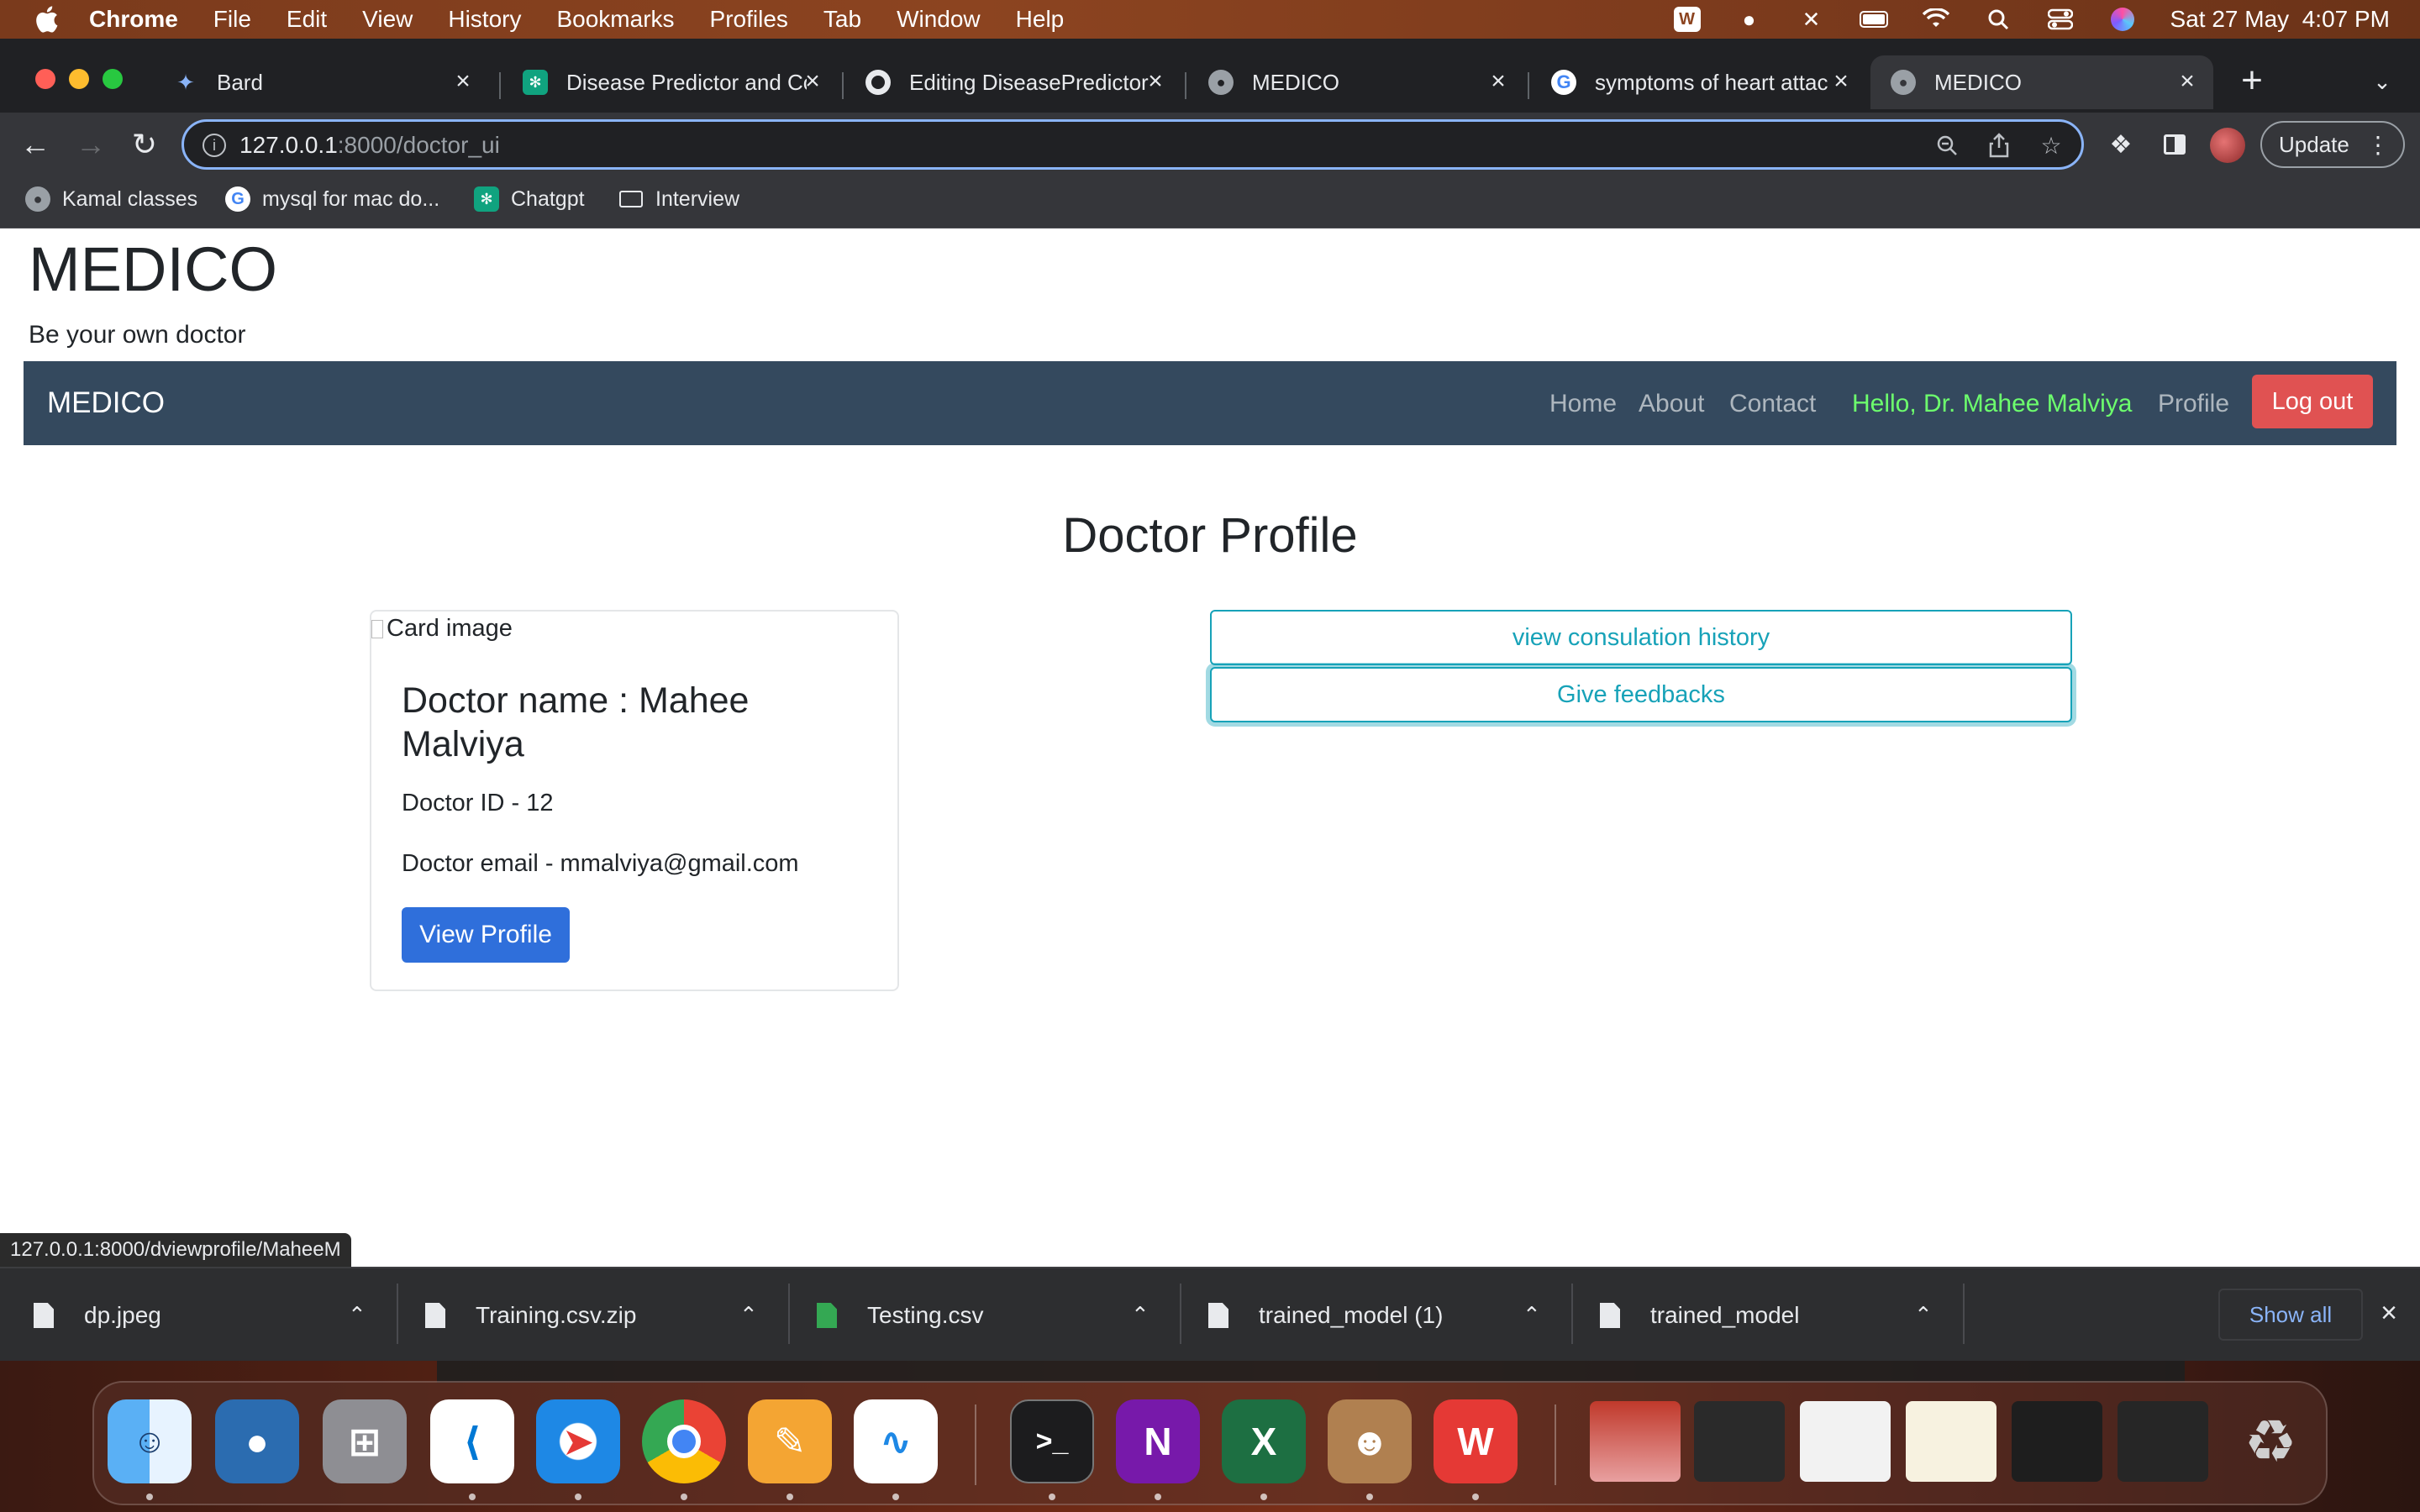  I want to click on give-feedback-button: Give feedbacks, so click(1641, 694).